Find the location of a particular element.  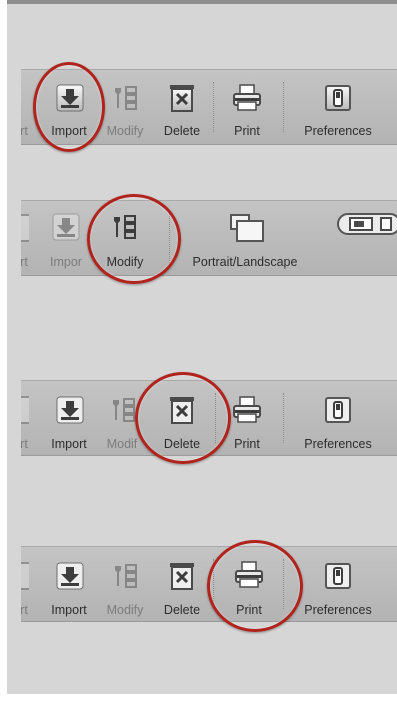

highlight-circle-modify is located at coordinates (134, 239).